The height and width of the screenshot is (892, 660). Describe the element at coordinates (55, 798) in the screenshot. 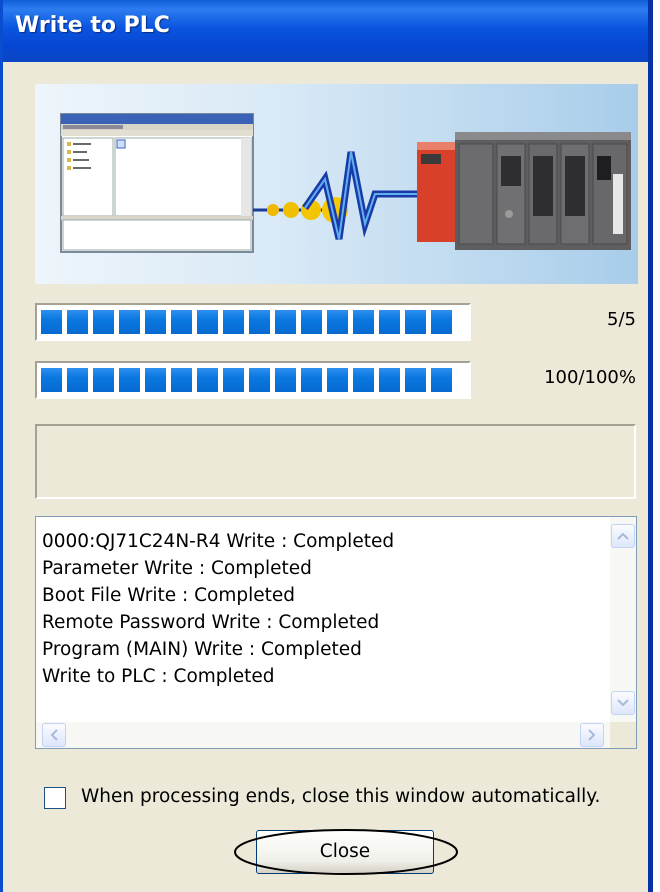

I see `auto-close-checkbox` at that location.